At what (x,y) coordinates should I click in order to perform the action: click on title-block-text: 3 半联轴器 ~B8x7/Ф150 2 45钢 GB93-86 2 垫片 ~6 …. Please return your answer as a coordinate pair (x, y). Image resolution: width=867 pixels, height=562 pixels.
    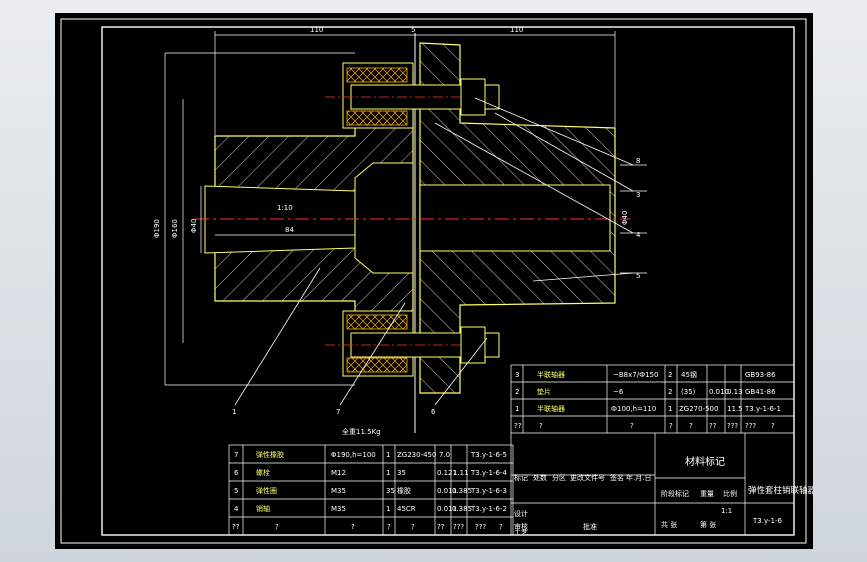
    Looking at the image, I should click on (665, 453).